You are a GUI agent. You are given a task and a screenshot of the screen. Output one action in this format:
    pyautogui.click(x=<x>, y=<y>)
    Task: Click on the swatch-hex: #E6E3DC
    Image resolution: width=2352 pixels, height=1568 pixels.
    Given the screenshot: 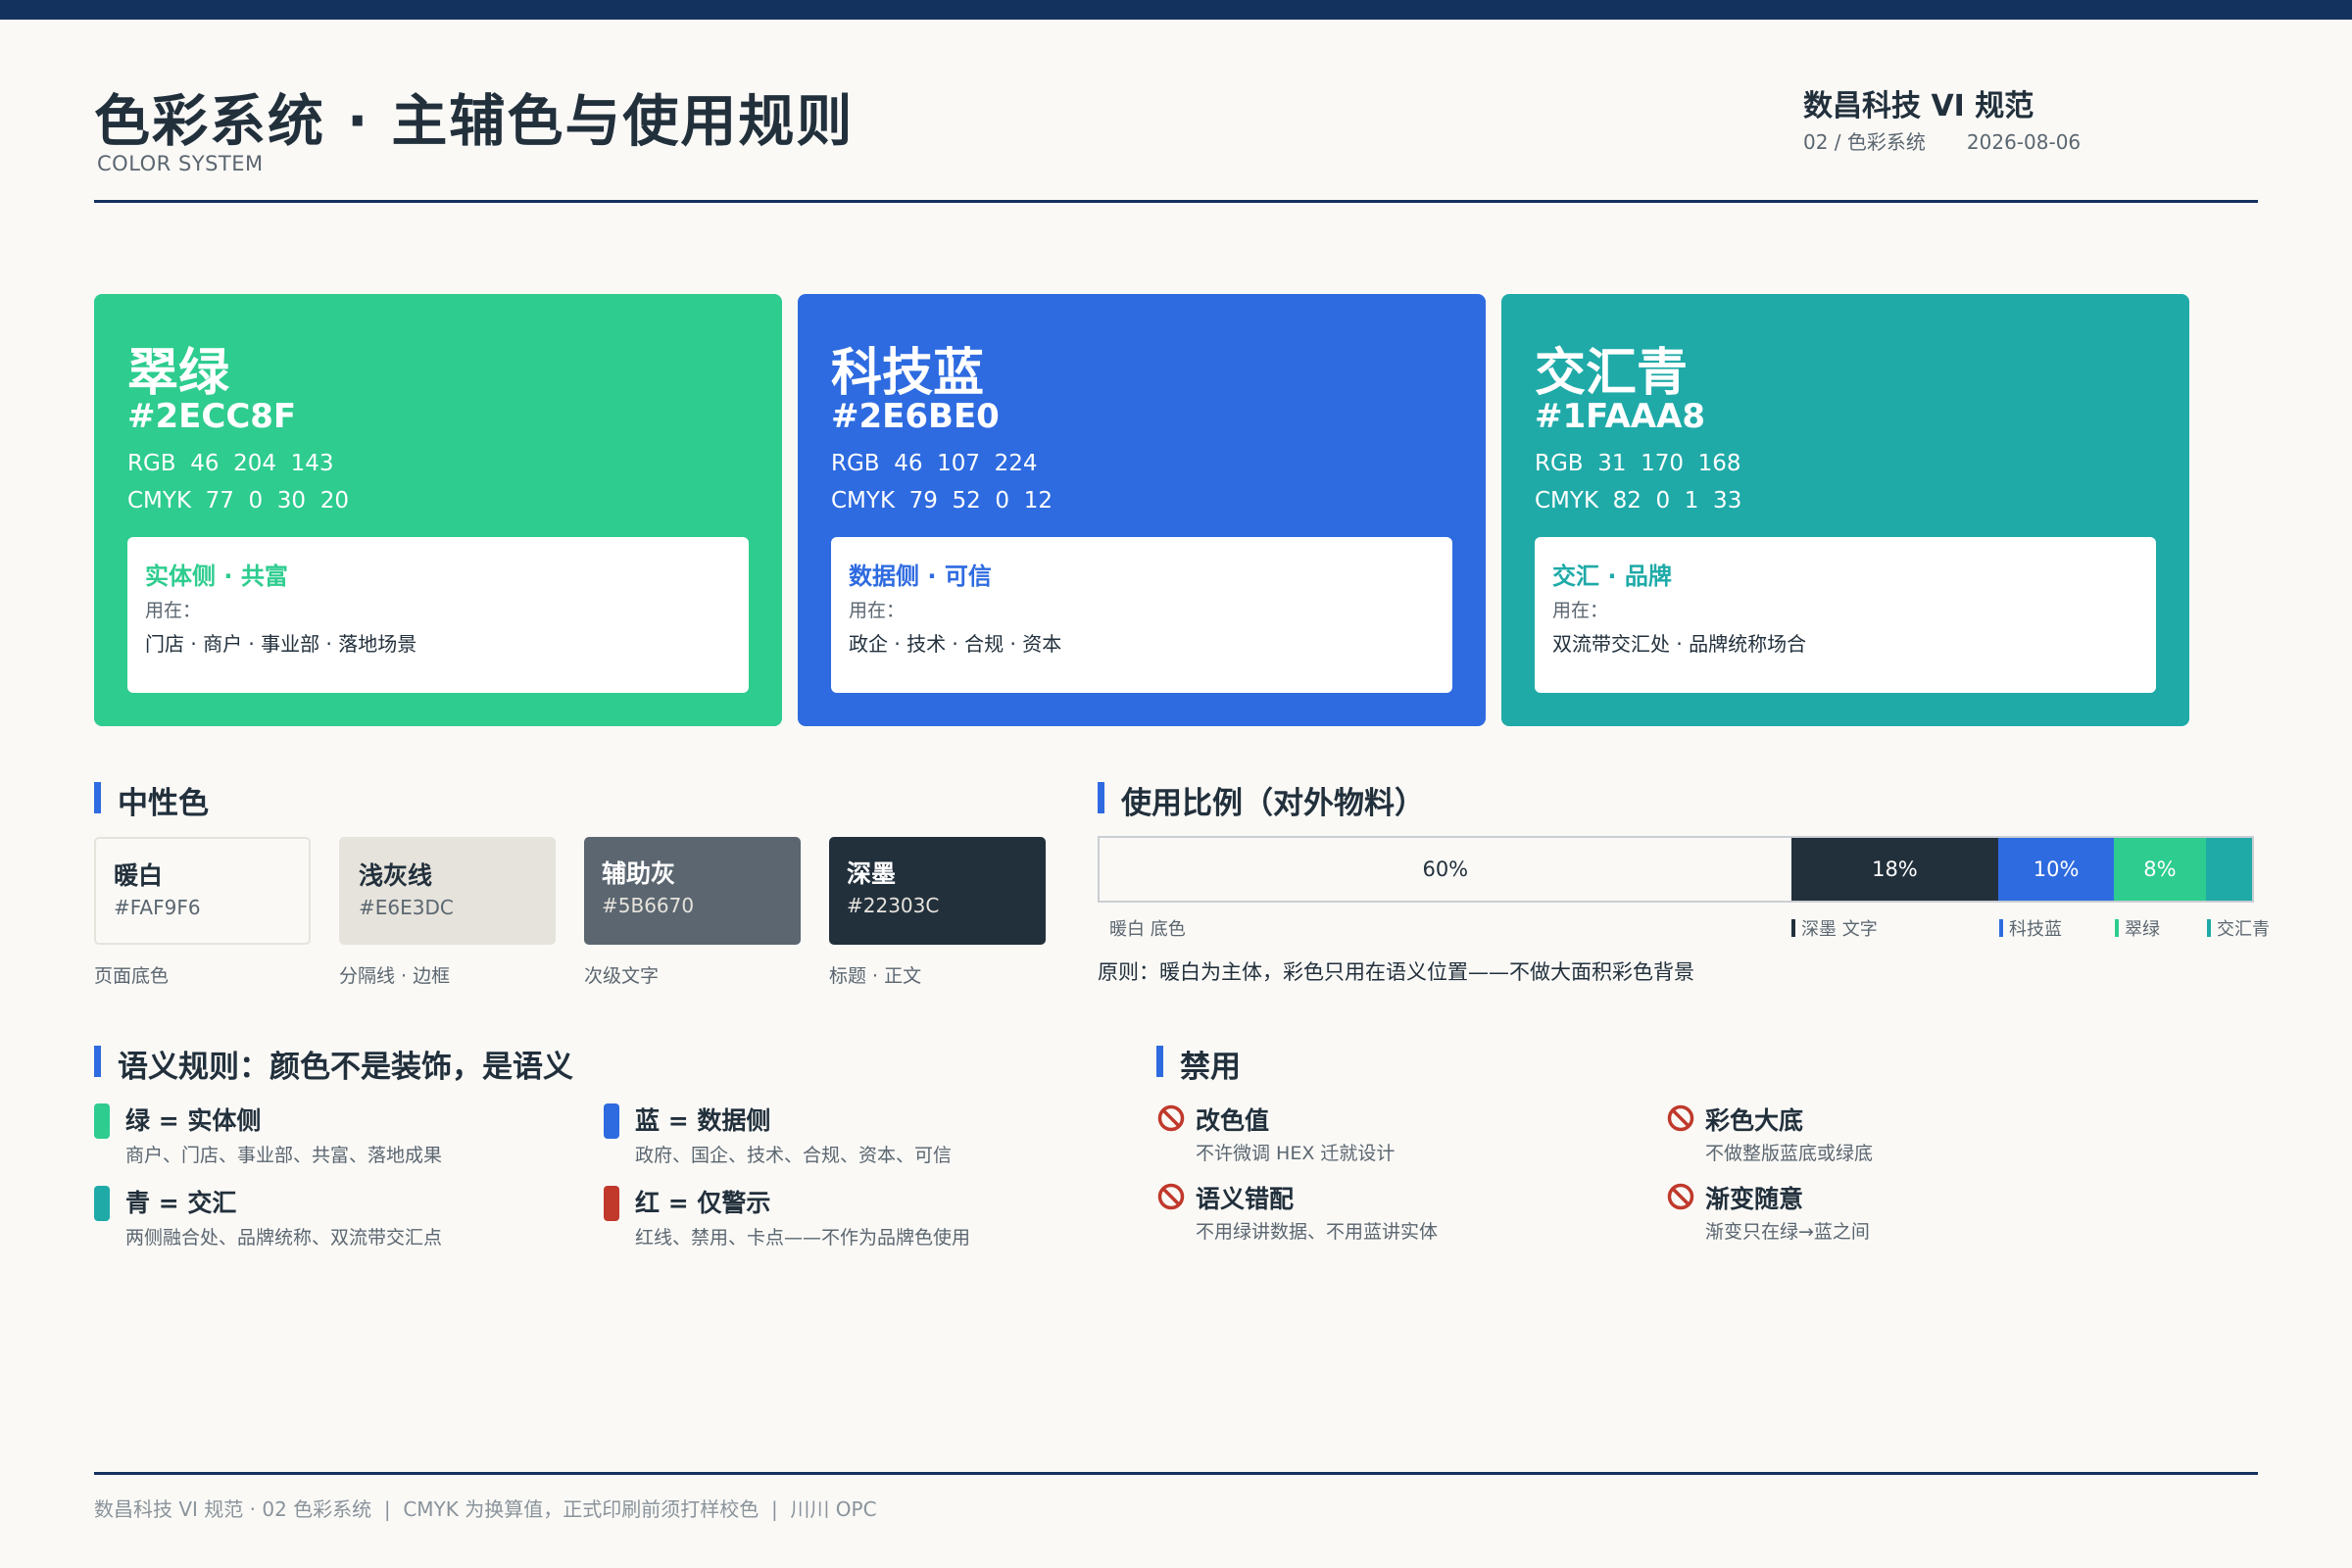 What is the action you would take?
    pyautogui.click(x=406, y=907)
    